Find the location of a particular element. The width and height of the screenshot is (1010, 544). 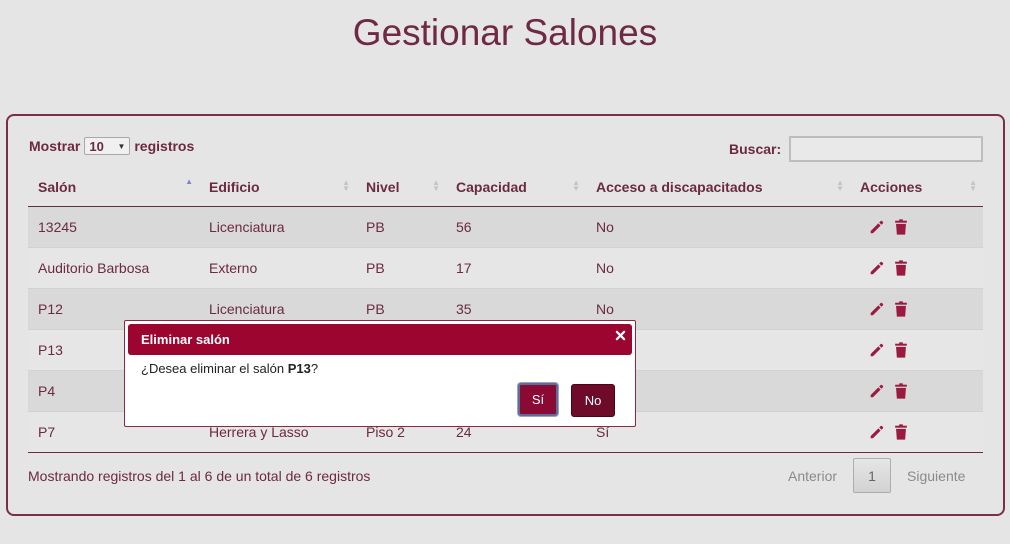

th-salon: Salón ▲ is located at coordinates (113, 187).